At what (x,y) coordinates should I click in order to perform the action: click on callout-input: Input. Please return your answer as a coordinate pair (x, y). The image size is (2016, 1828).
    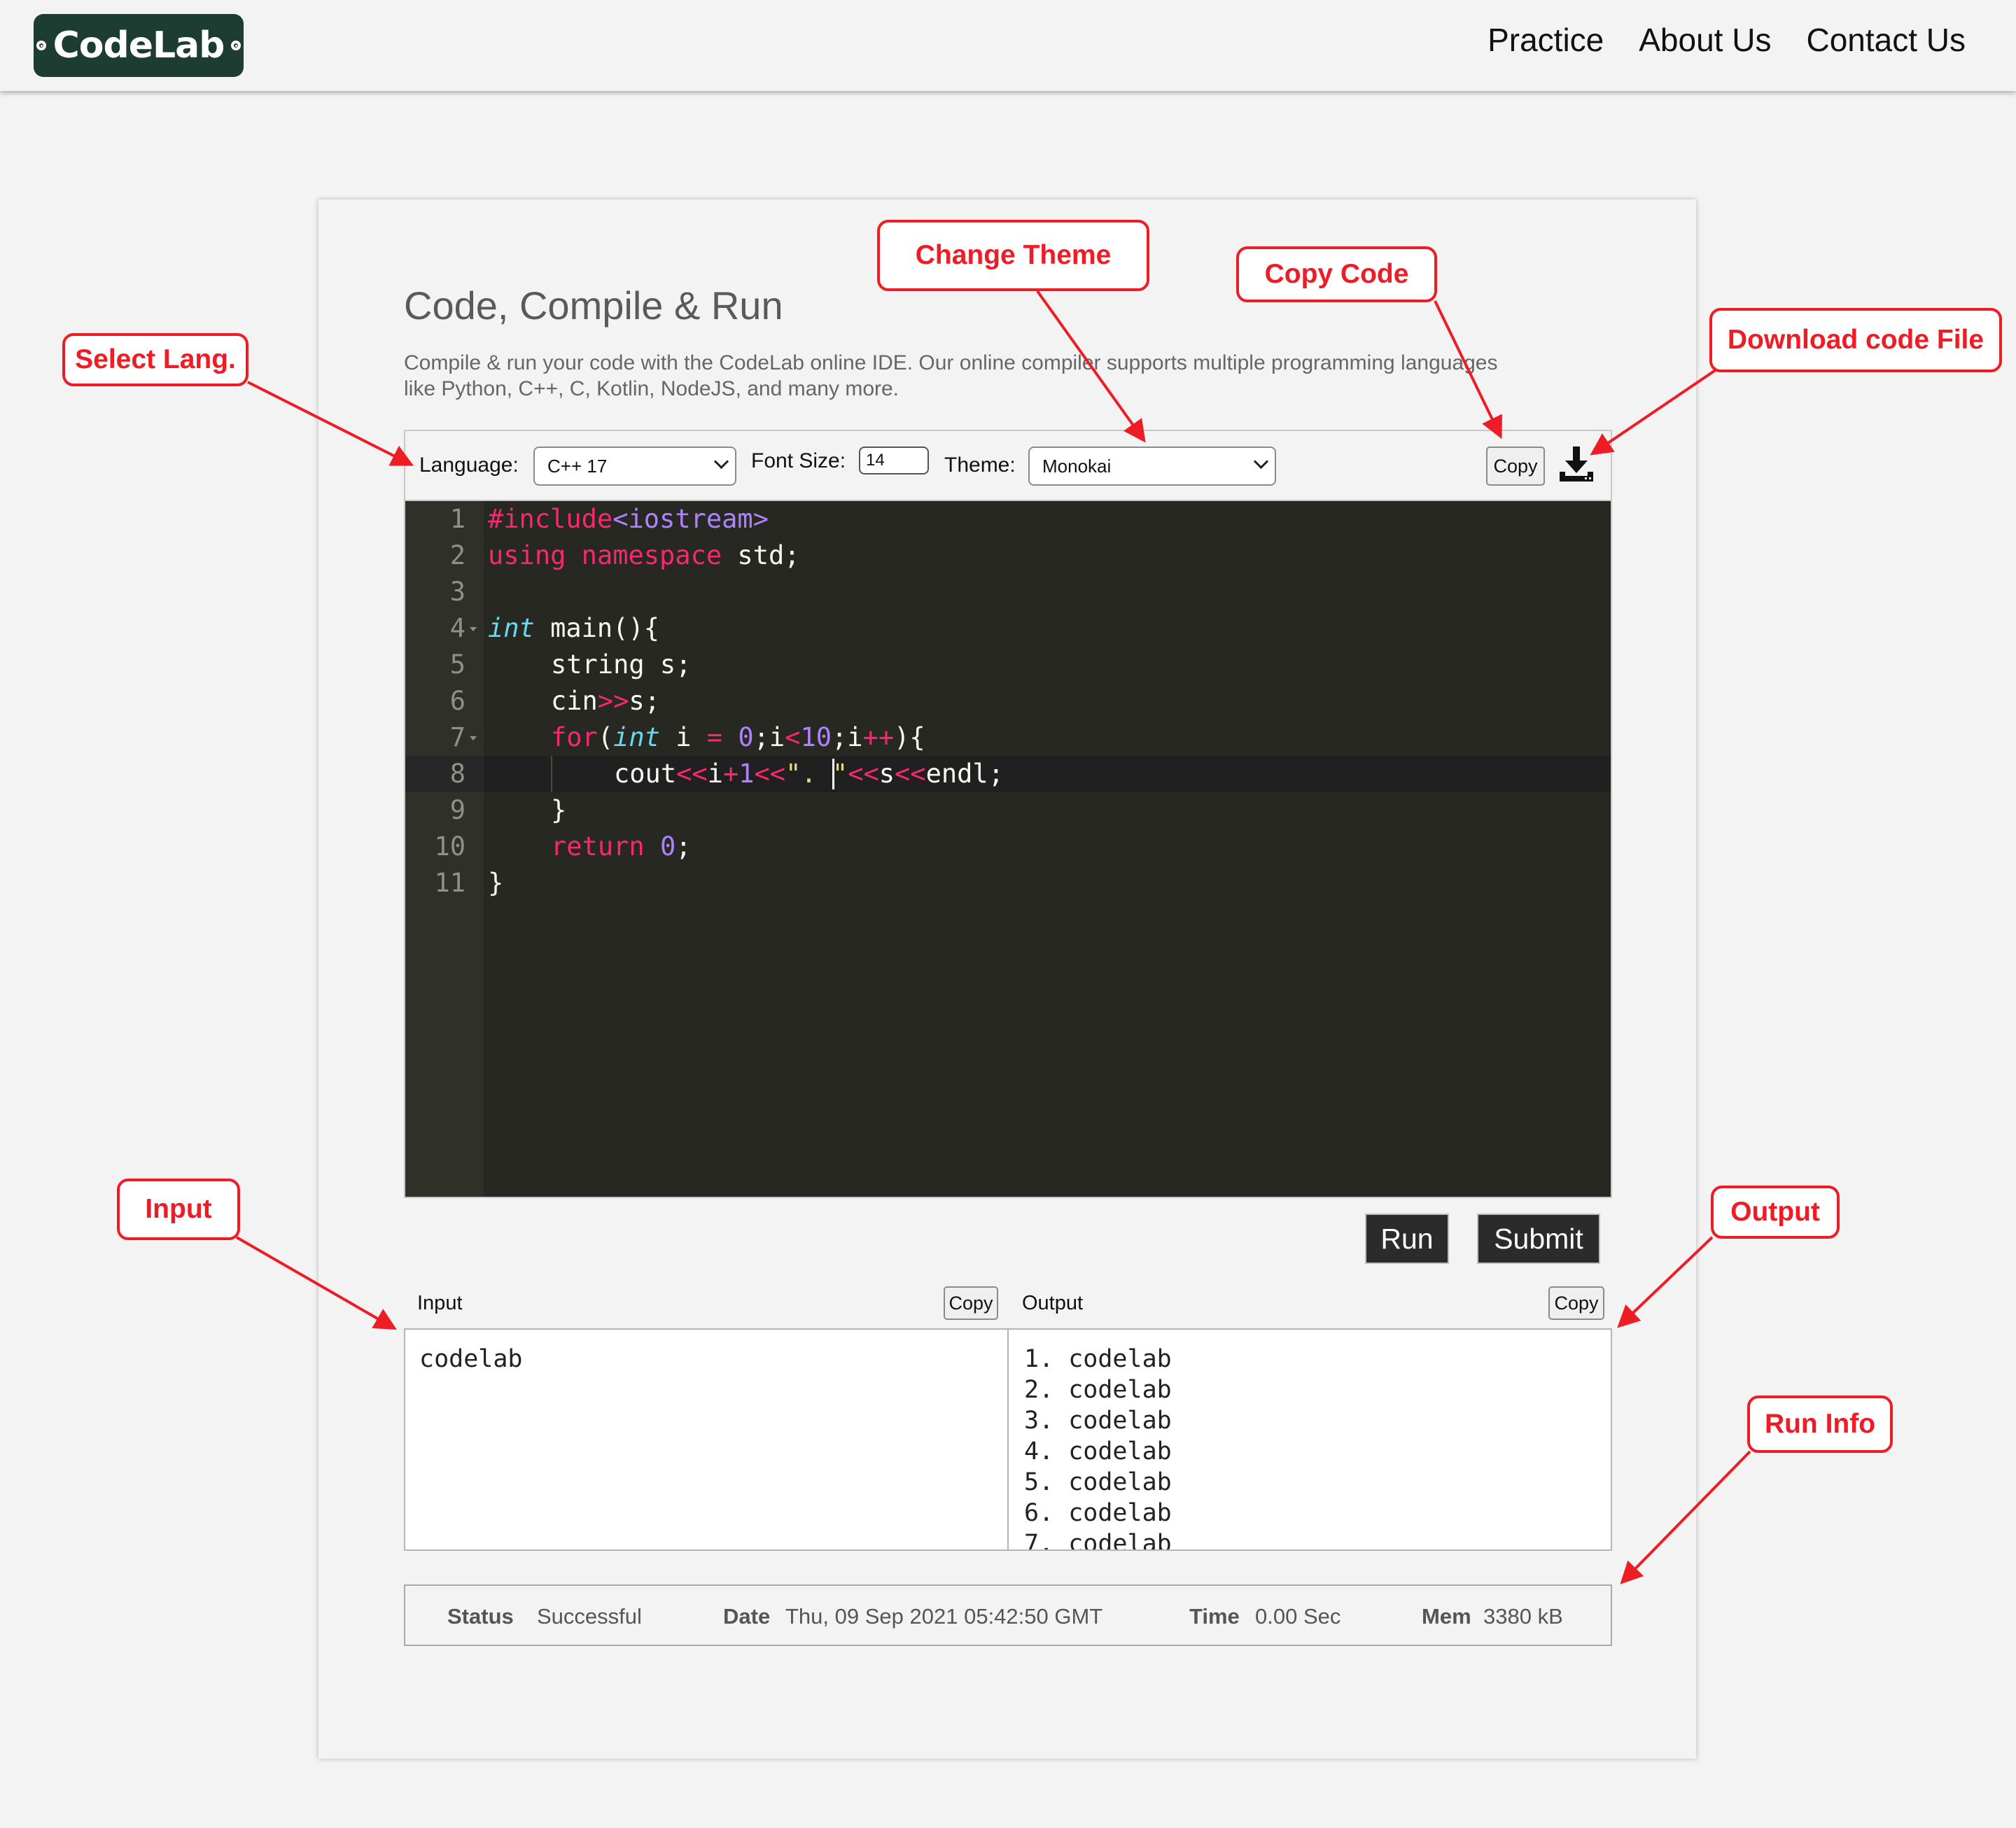
    Looking at the image, I should click on (178, 1209).